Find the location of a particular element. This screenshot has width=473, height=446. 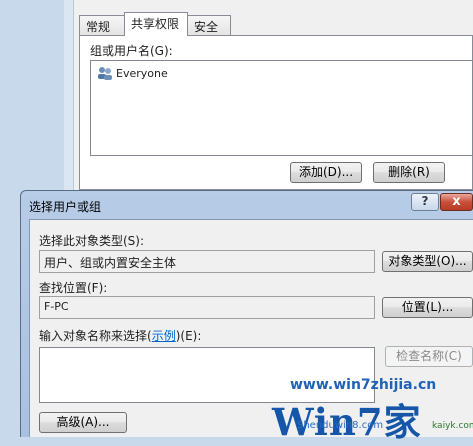

help-button: ? is located at coordinates (425, 202).